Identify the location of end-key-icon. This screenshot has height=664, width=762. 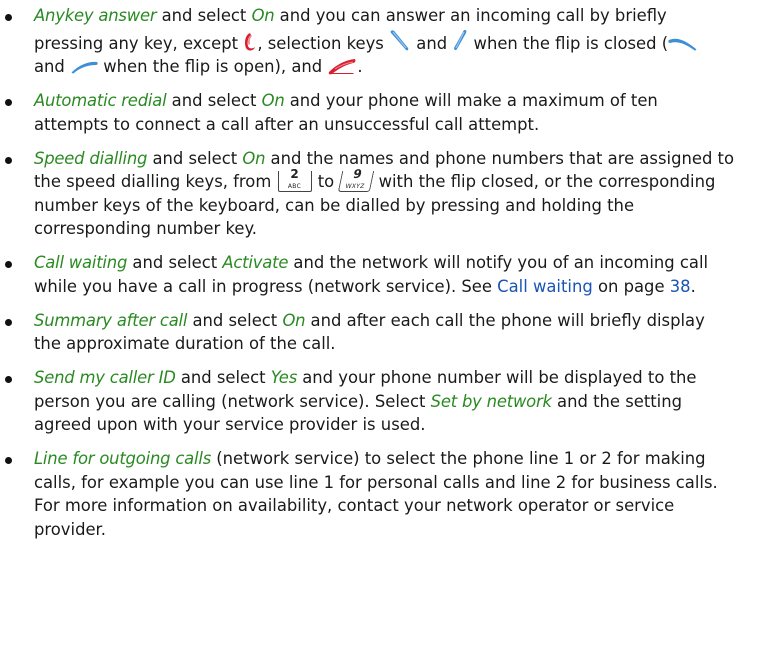
(250, 41).